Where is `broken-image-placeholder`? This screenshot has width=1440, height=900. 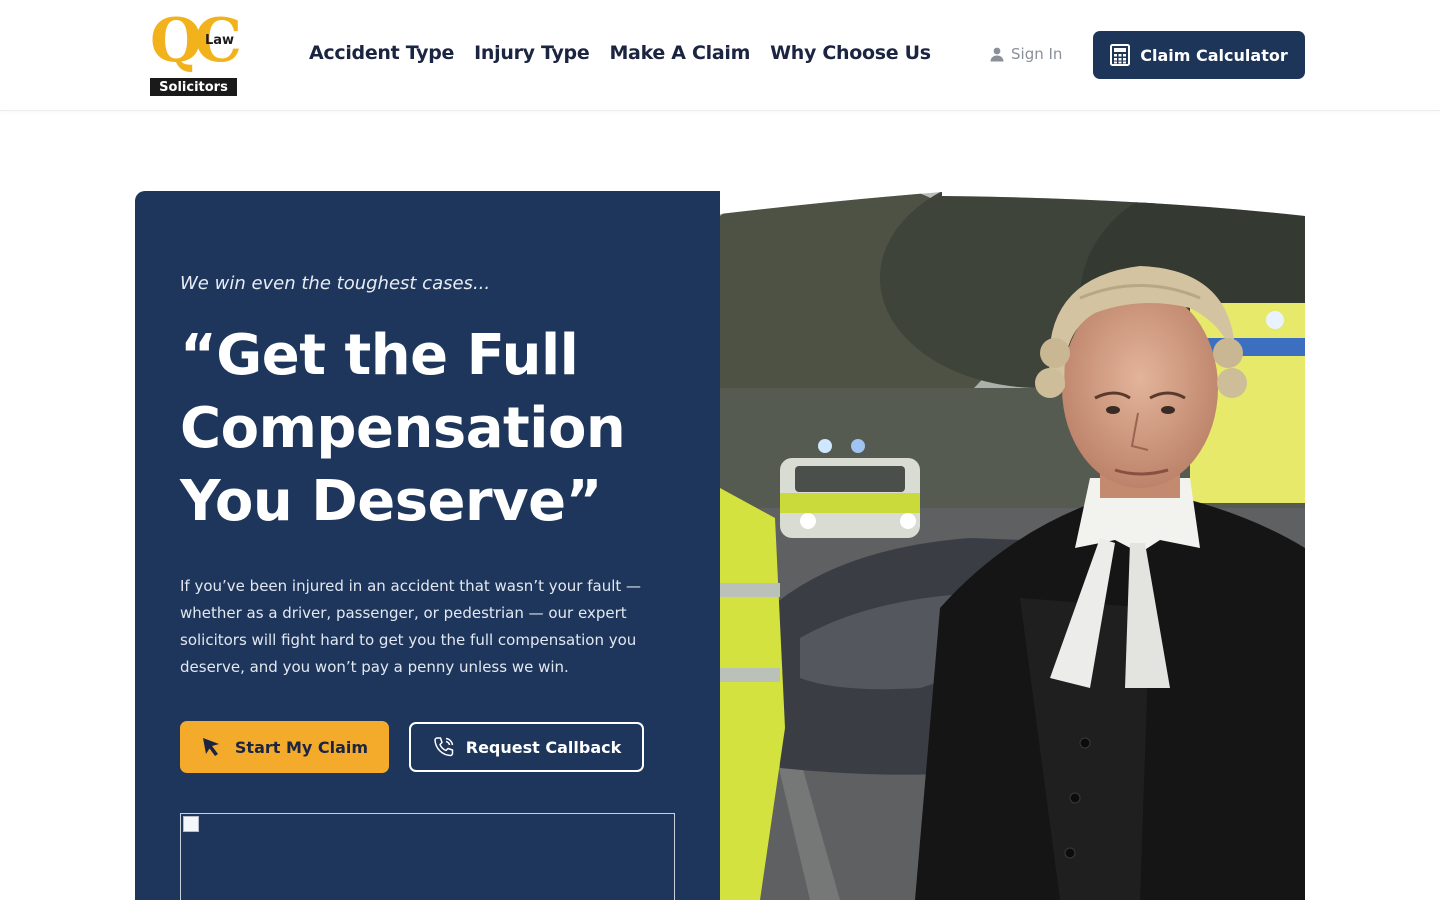 broken-image-placeholder is located at coordinates (427, 856).